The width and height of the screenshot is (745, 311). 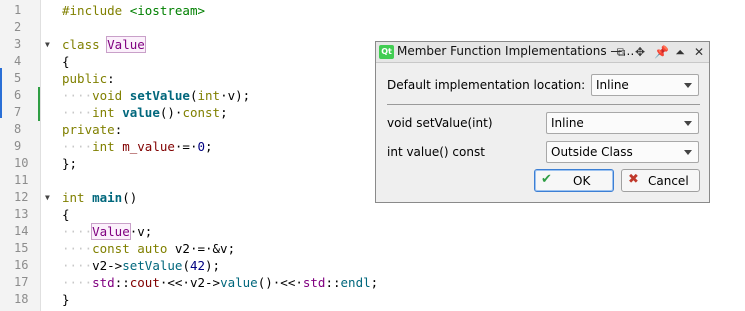 What do you see at coordinates (660, 180) in the screenshot?
I see `cancel-button: ✖ Cancel` at bounding box center [660, 180].